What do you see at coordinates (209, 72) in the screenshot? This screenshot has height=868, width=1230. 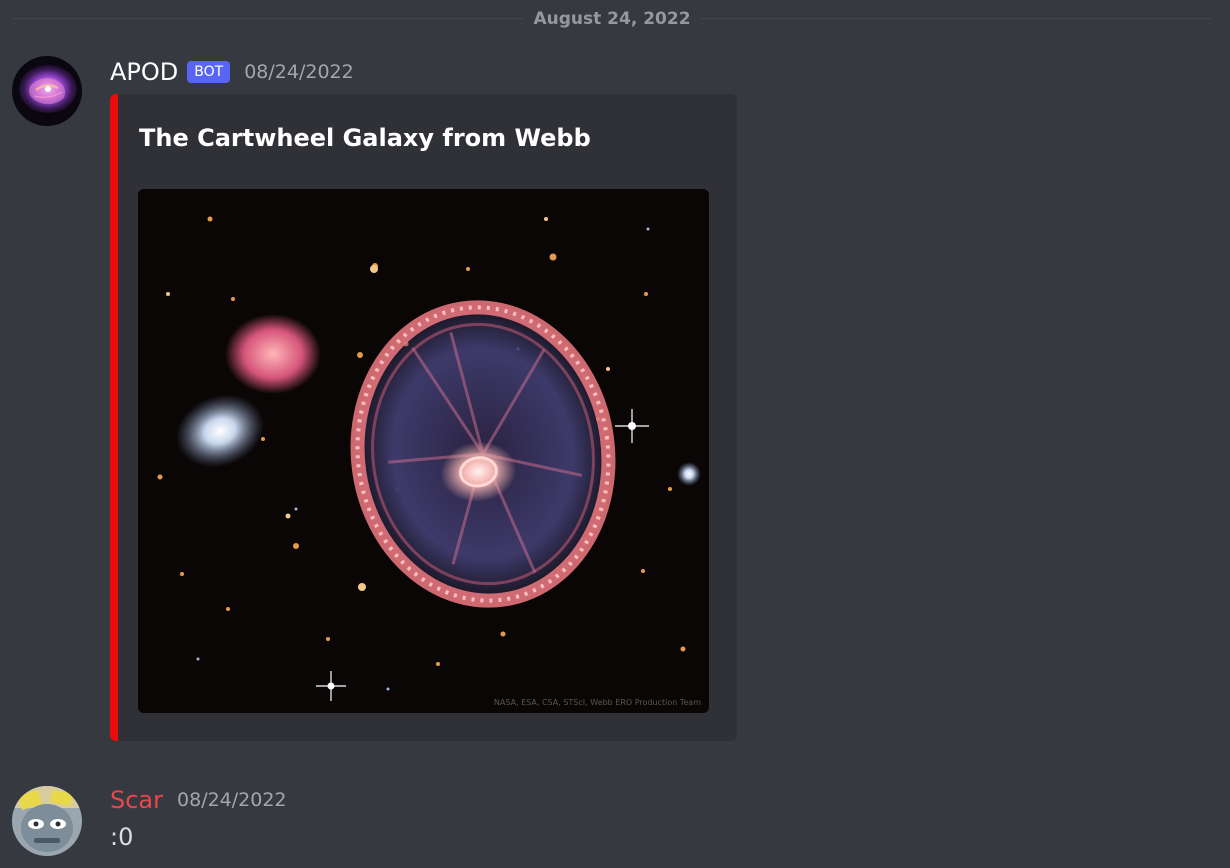 I see `bot-badge: BOT` at bounding box center [209, 72].